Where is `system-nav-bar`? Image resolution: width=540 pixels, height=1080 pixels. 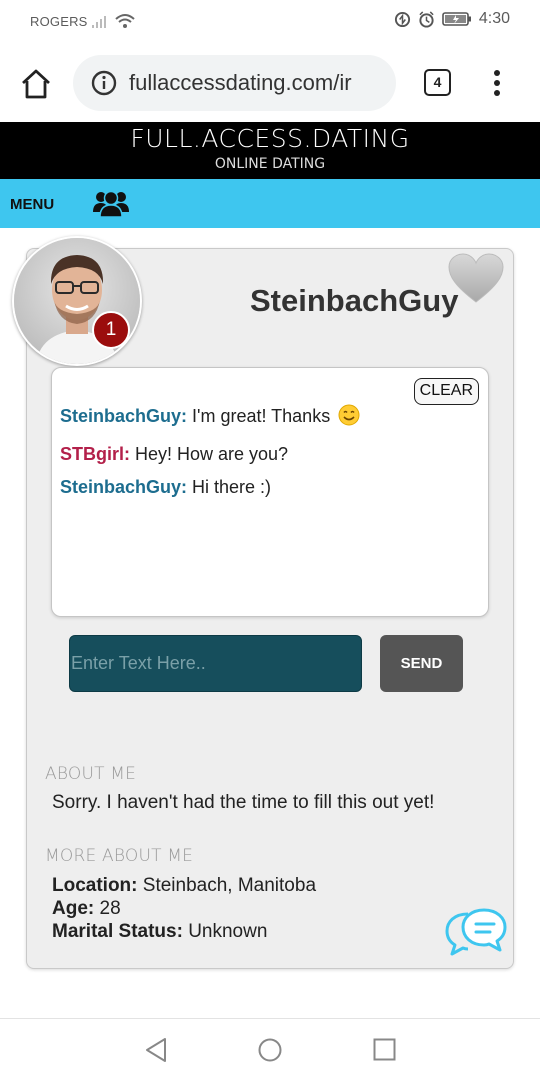
system-nav-bar is located at coordinates (270, 1049).